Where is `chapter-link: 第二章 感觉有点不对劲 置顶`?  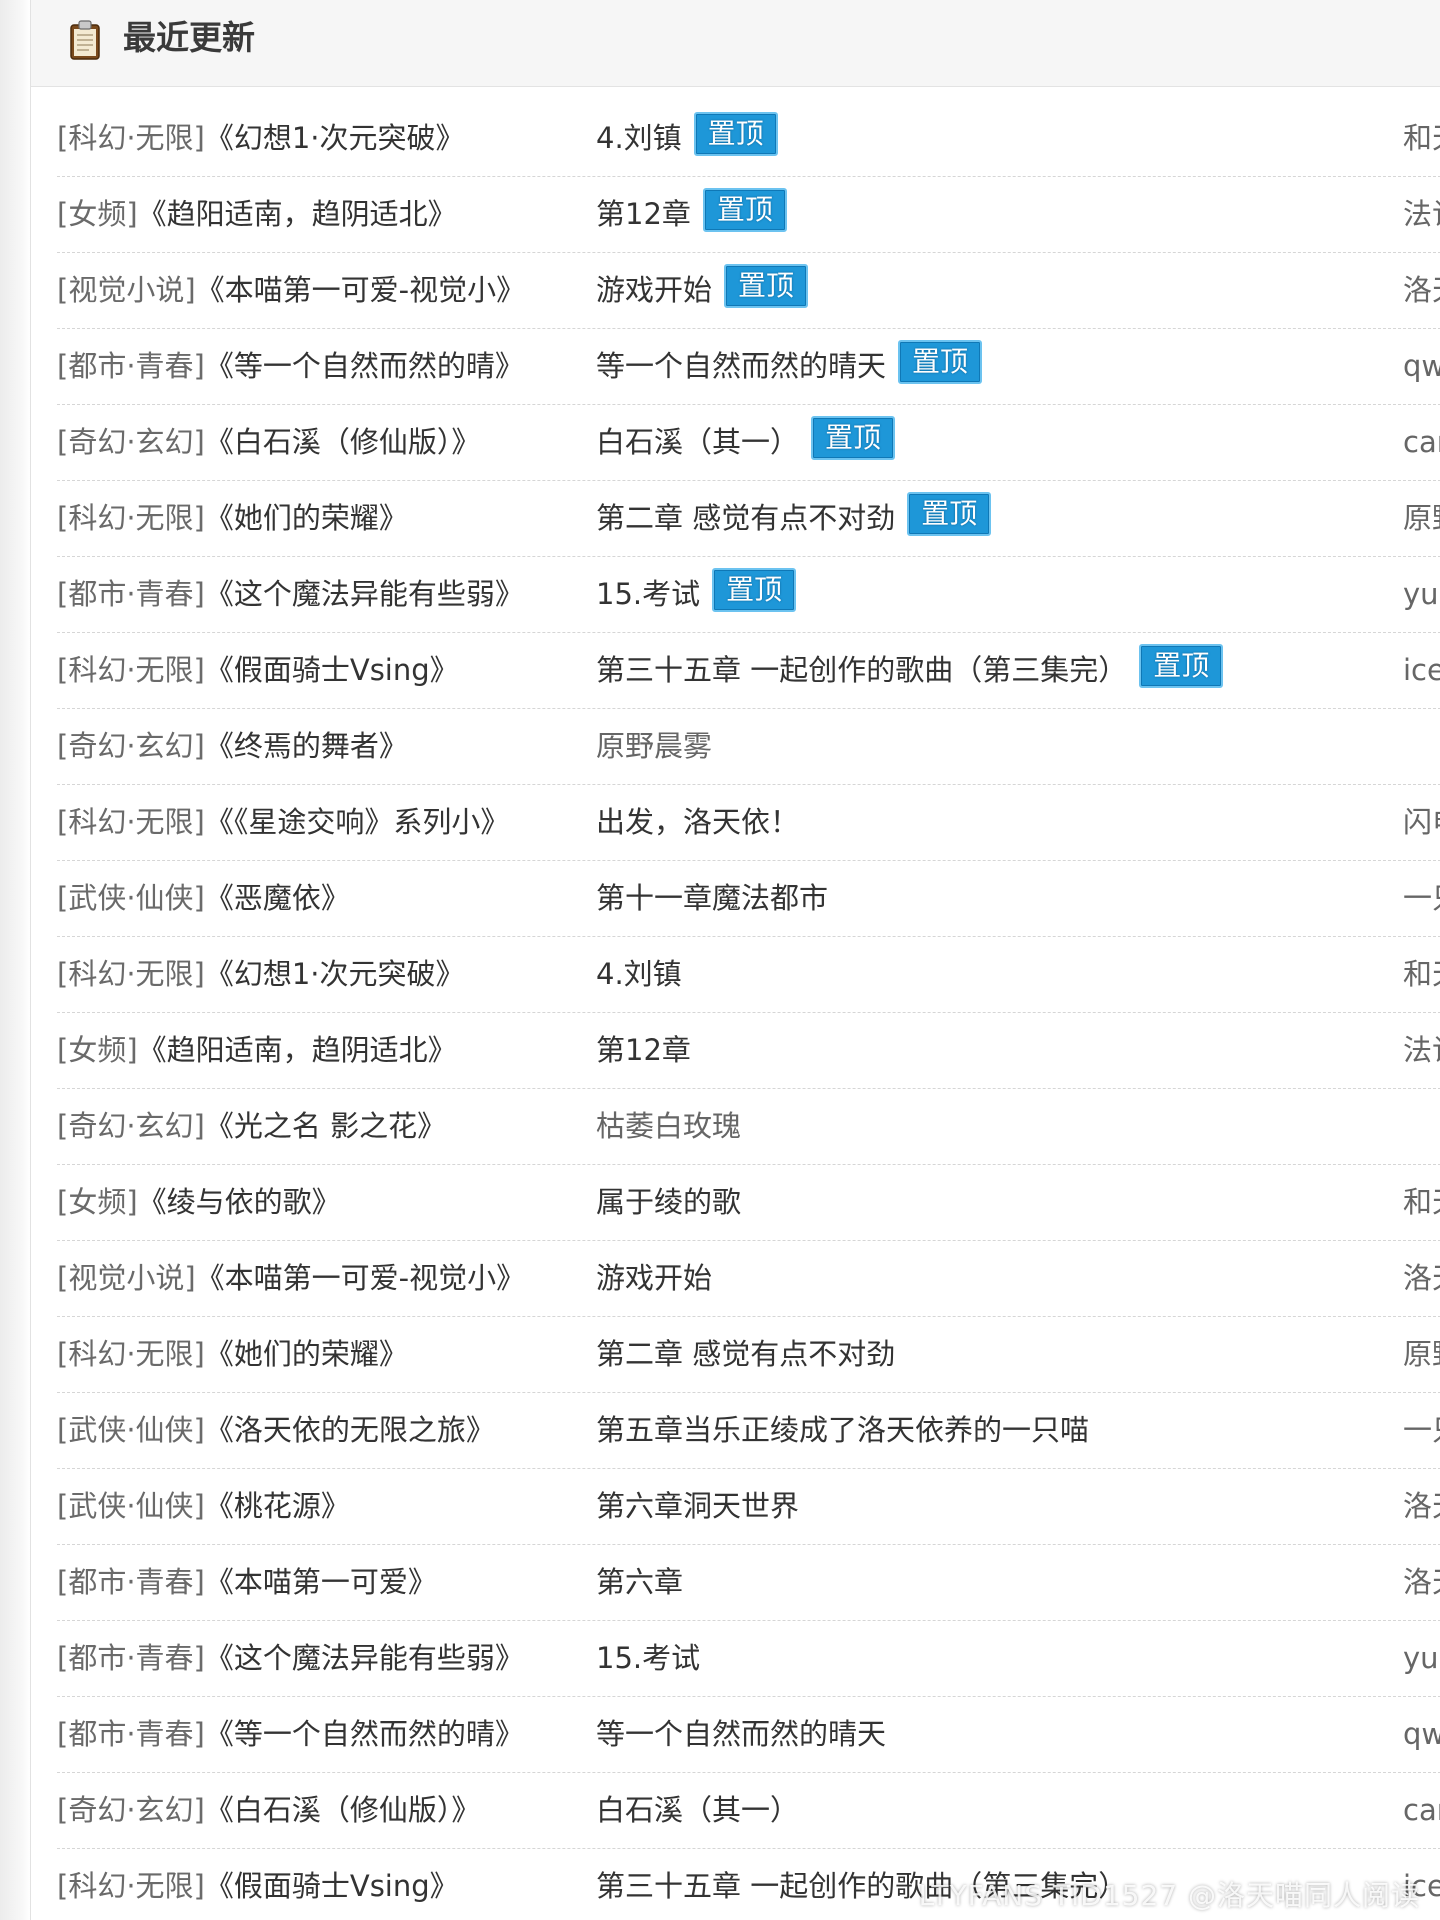 chapter-link: 第二章 感觉有点不对劲 置顶 is located at coordinates (794, 518).